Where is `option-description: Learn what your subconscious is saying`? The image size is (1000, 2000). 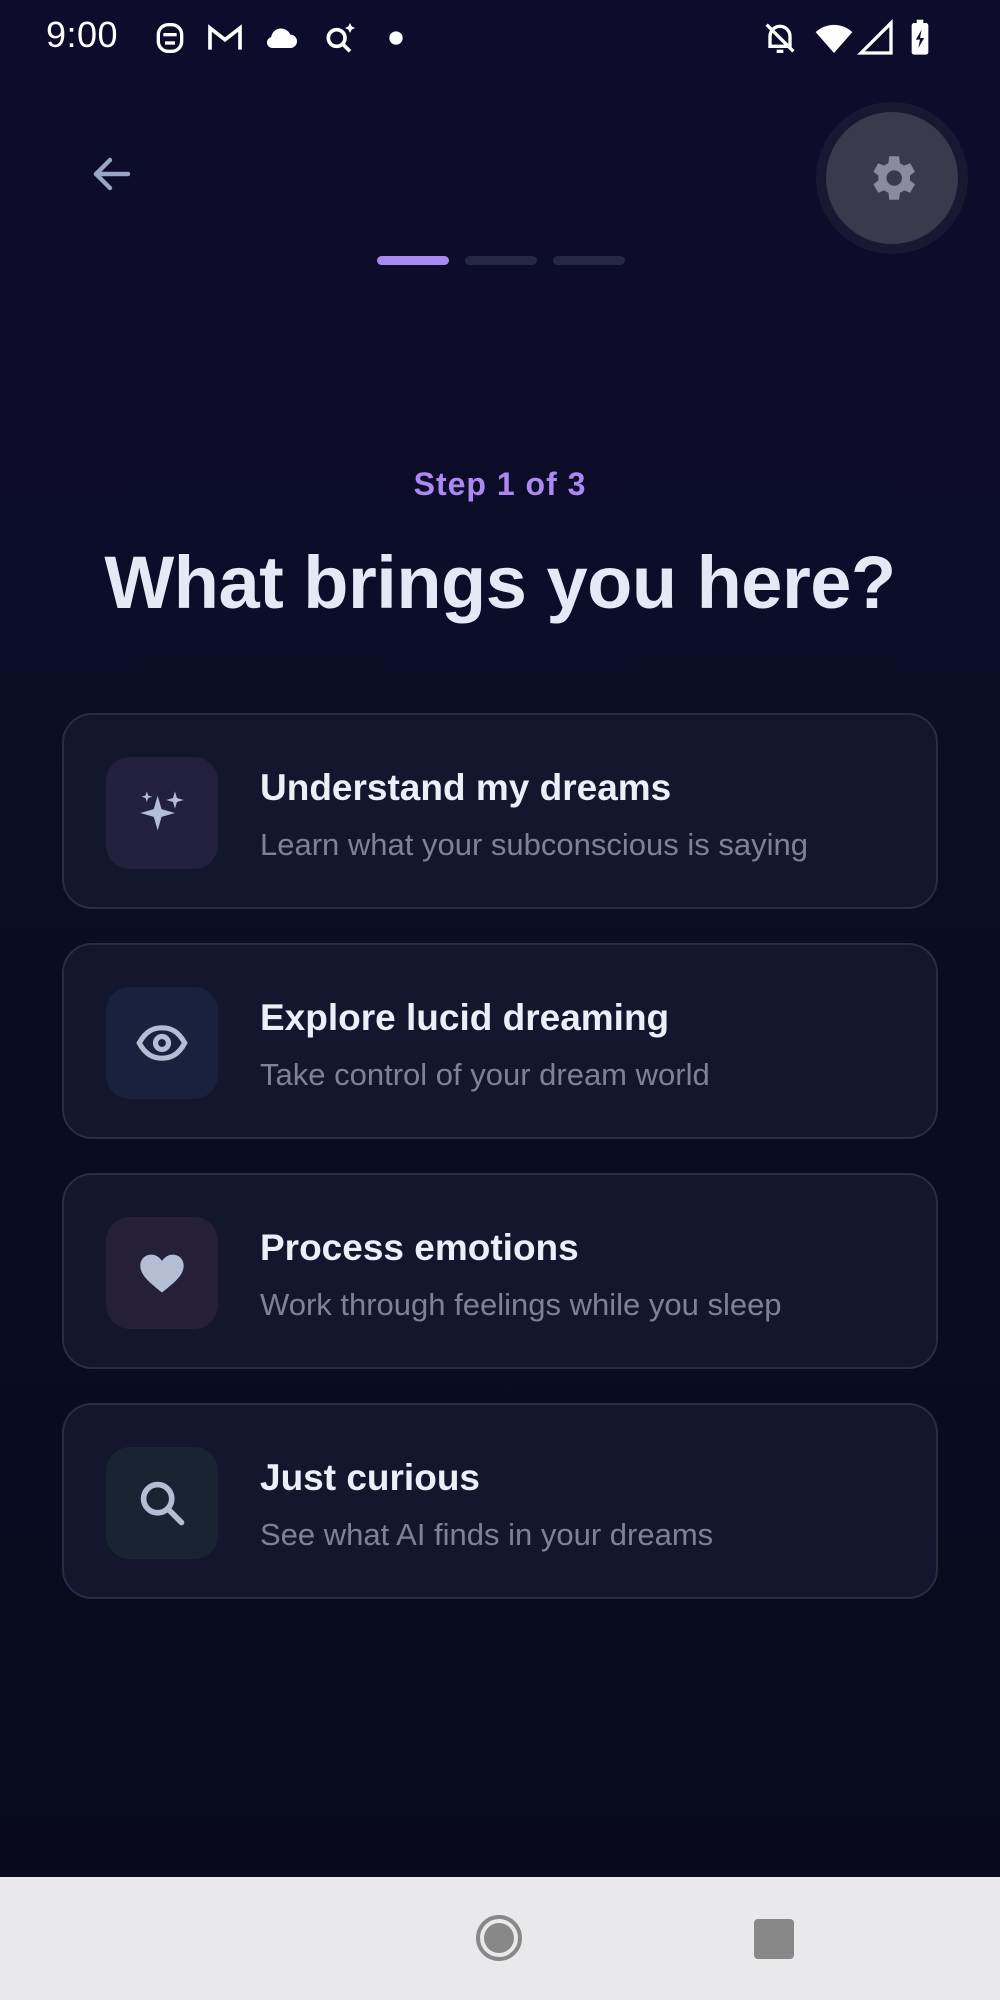 option-description: Learn what your subconscious is saying is located at coordinates (534, 844).